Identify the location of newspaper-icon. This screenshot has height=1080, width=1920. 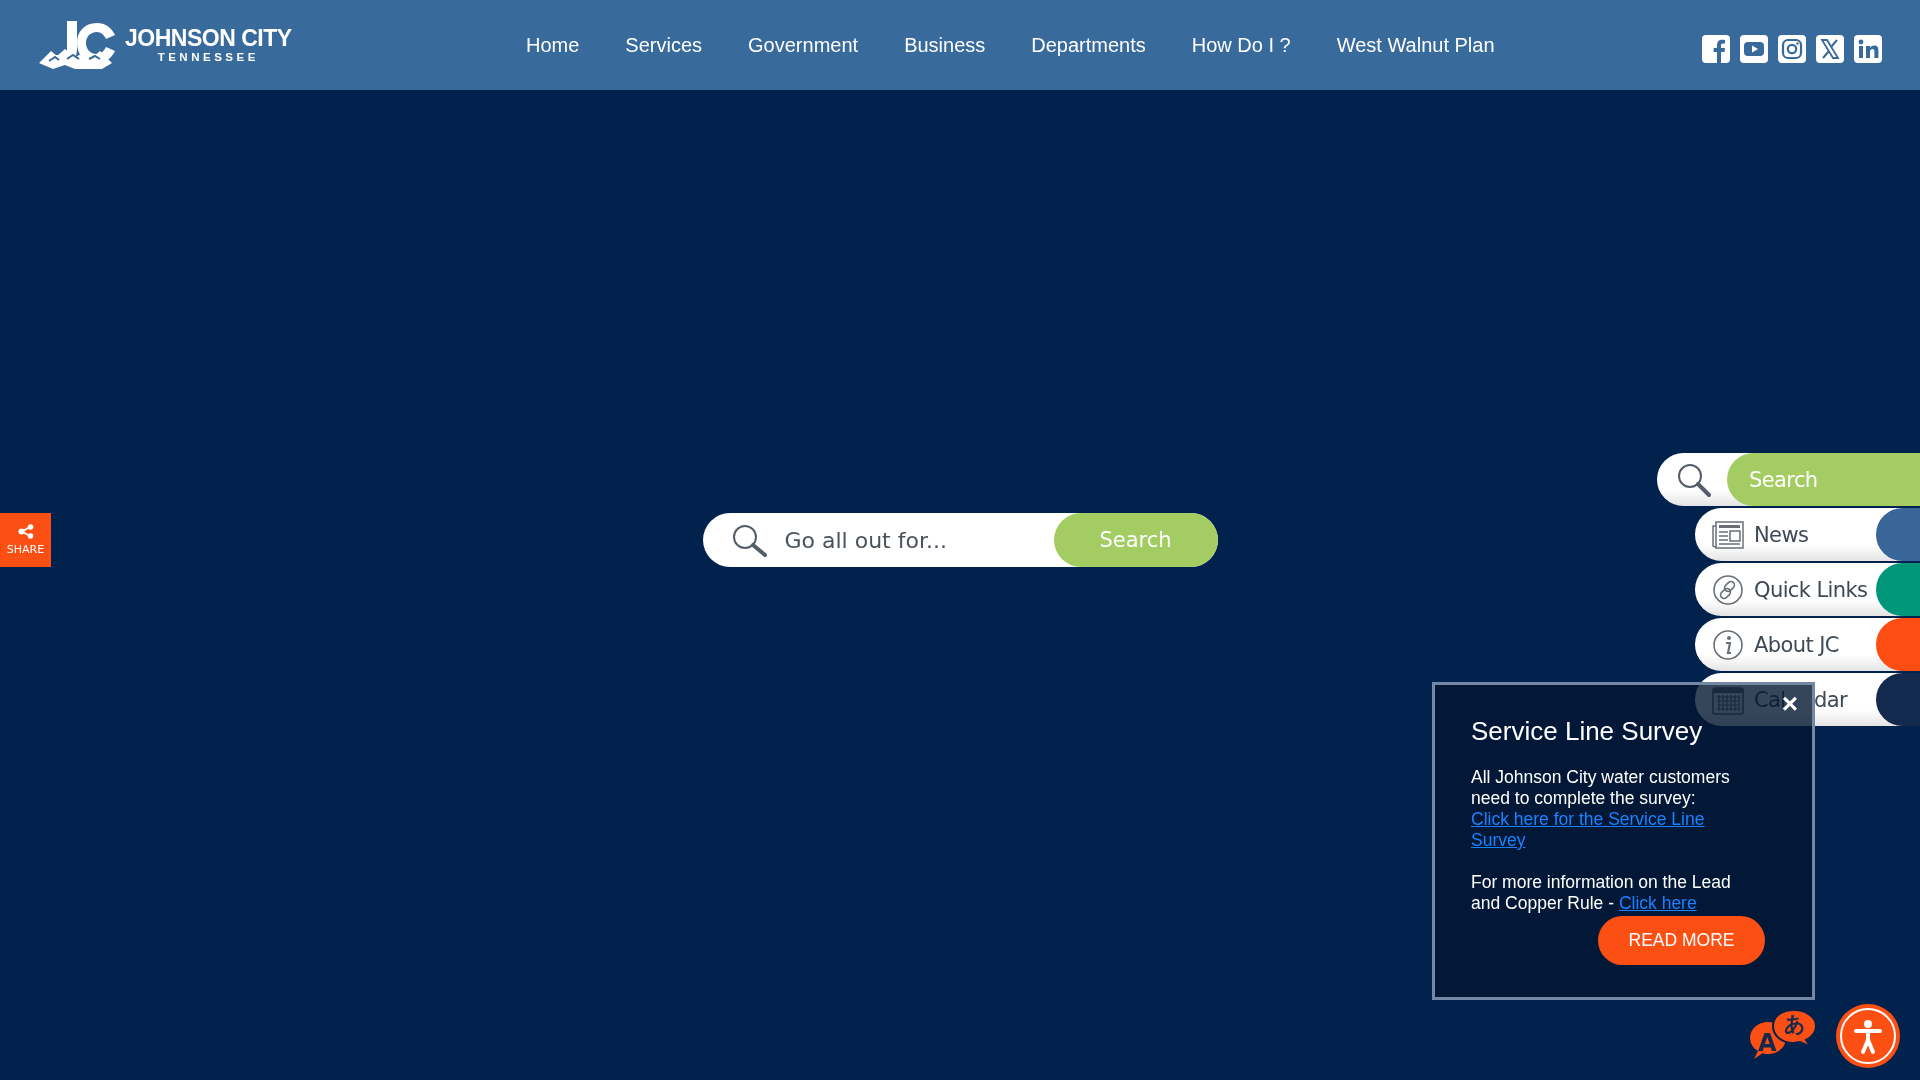
(1728, 534).